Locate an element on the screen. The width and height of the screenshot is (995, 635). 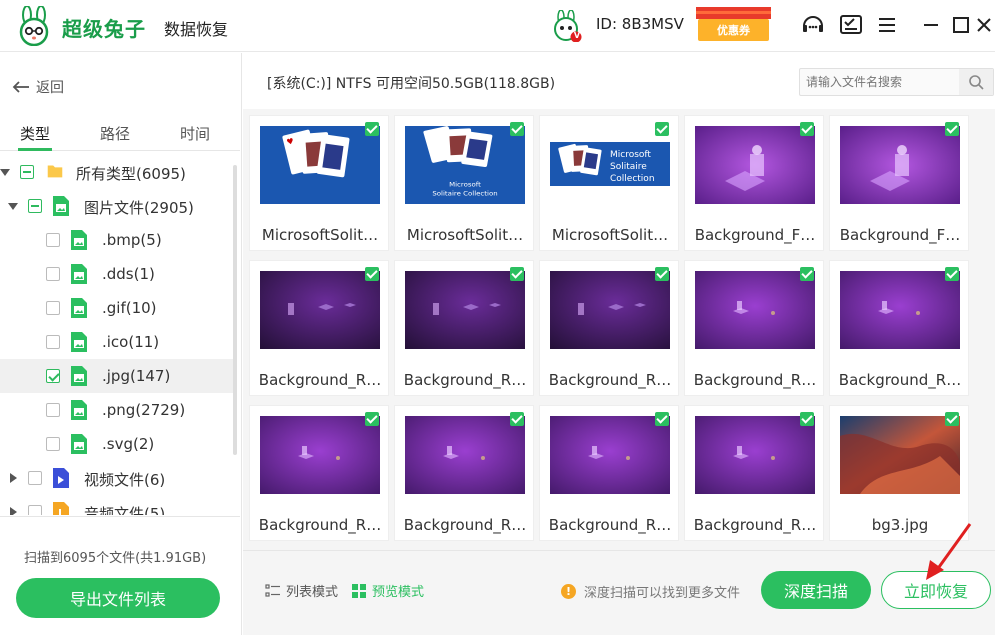
close-icon is located at coordinates (983, 25).